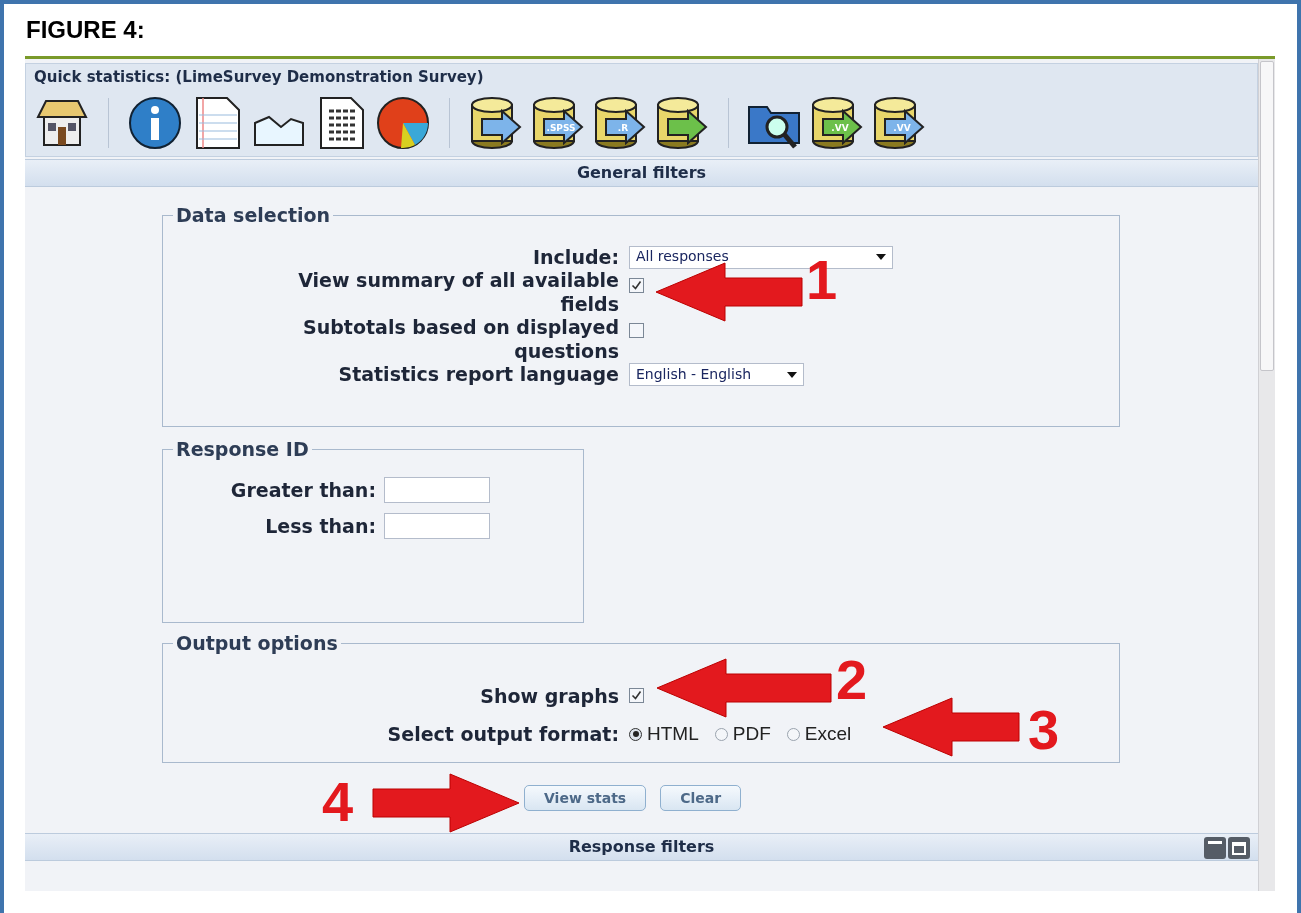  I want to click on section-title: General filters, so click(641, 173).